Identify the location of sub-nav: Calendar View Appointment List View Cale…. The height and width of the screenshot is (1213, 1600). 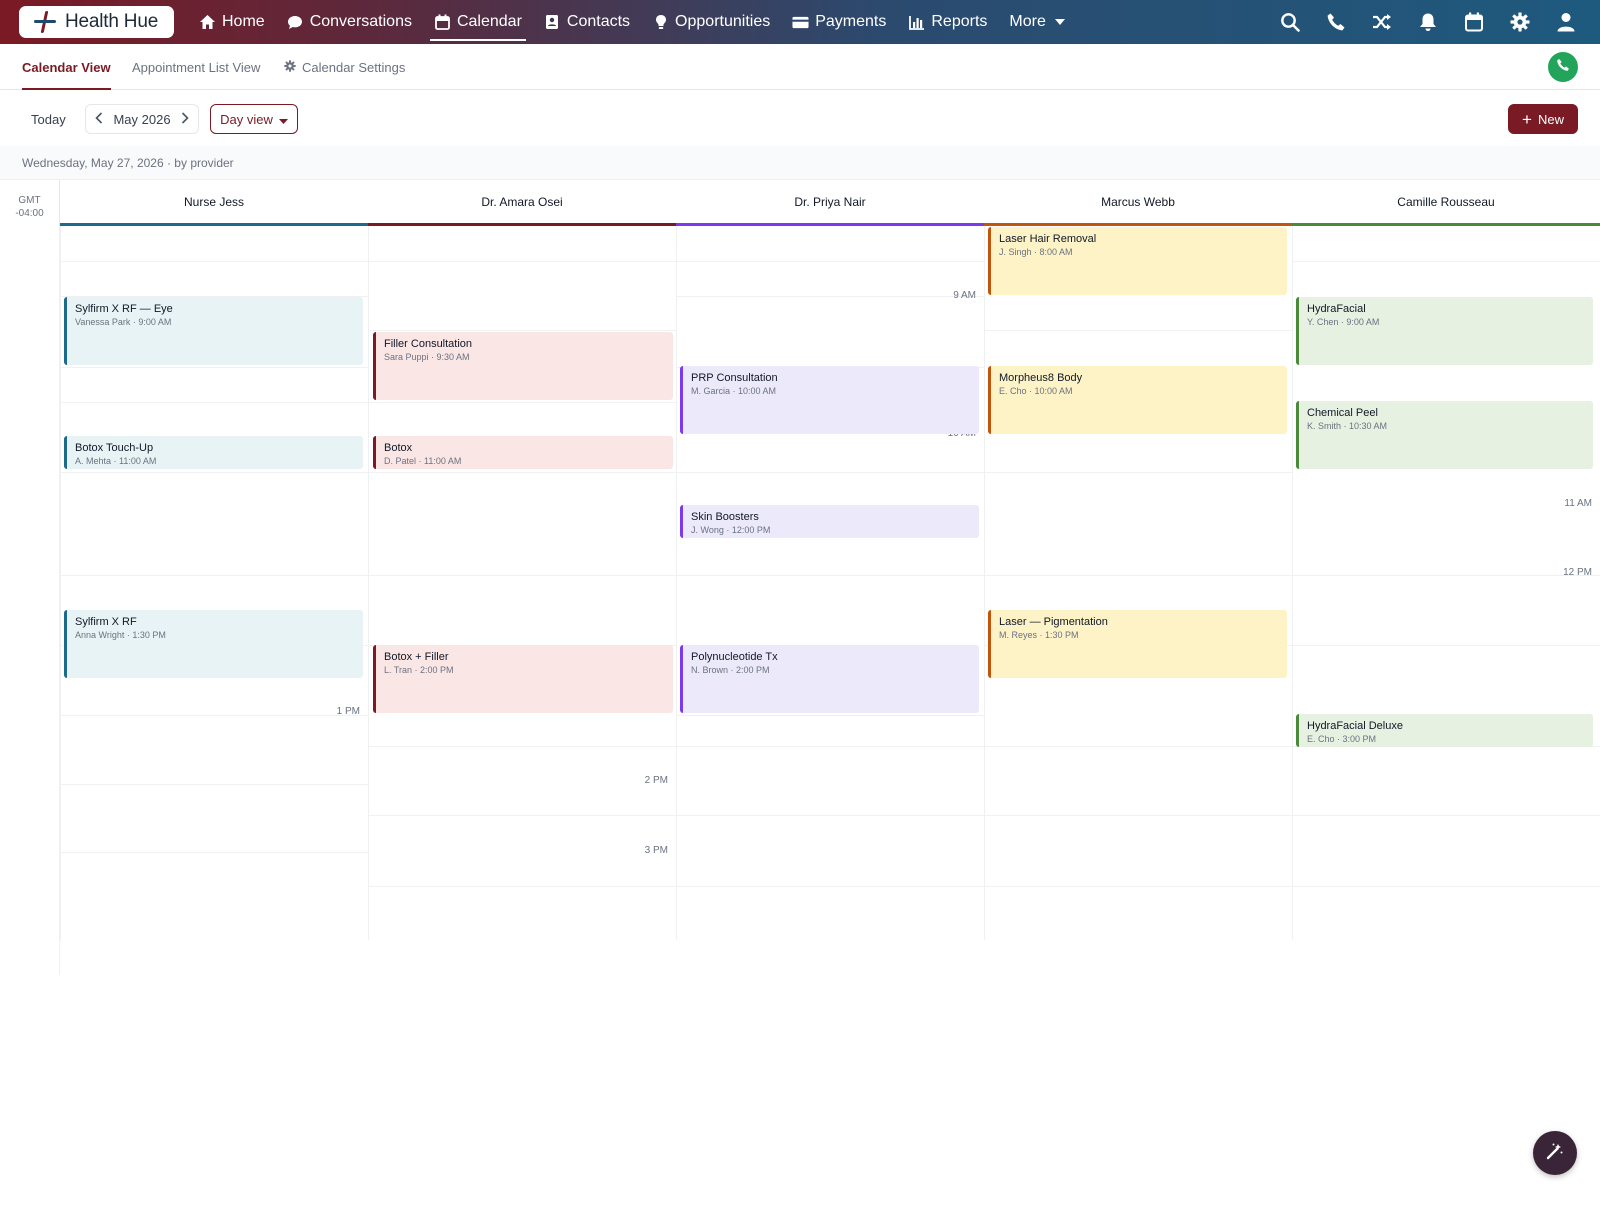
(800, 67).